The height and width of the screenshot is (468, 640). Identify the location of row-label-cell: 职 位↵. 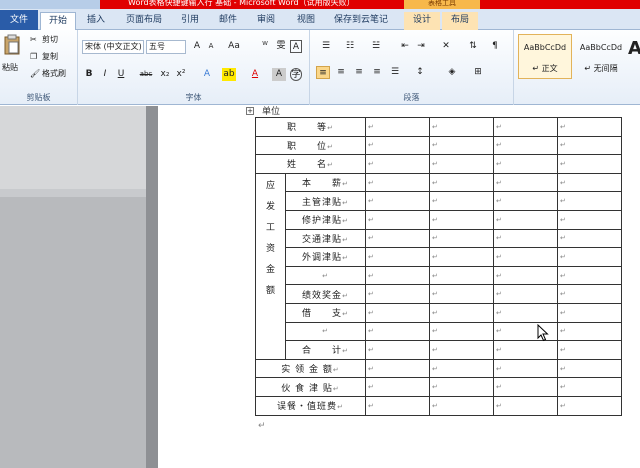
(310, 145).